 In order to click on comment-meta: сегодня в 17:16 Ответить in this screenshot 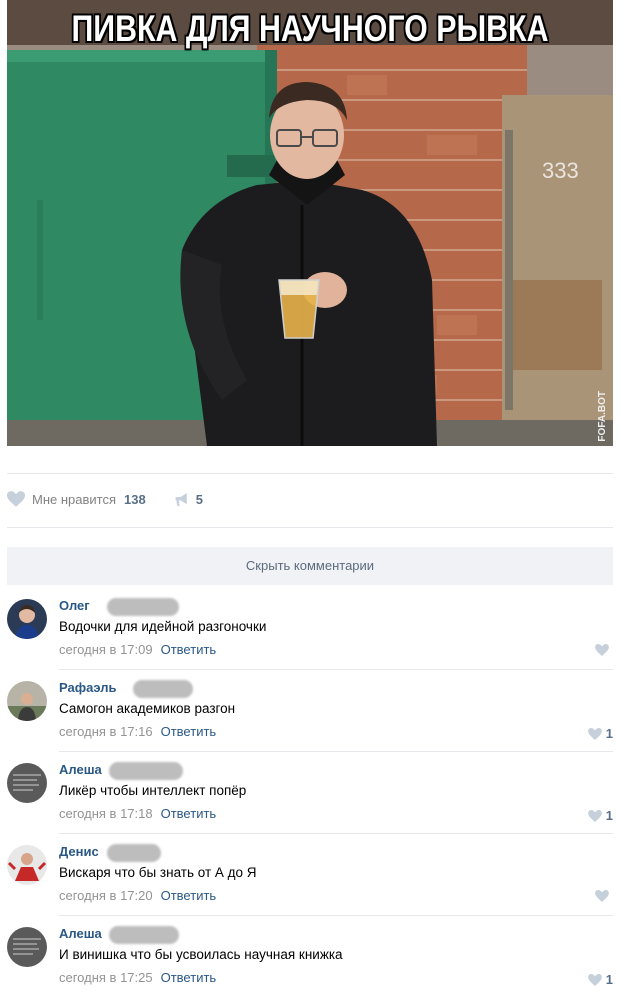, I will do `click(137, 731)`.